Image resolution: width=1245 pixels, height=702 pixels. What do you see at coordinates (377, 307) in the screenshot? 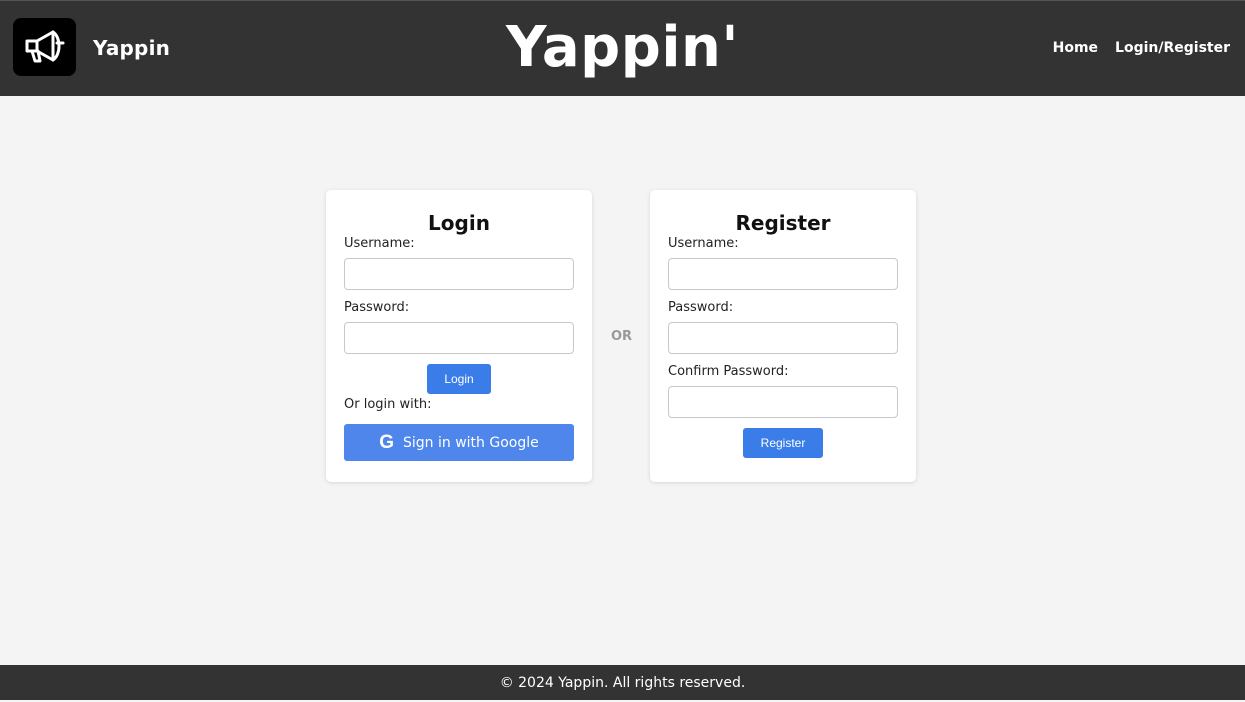
I see `login-password-label: Password:` at bounding box center [377, 307].